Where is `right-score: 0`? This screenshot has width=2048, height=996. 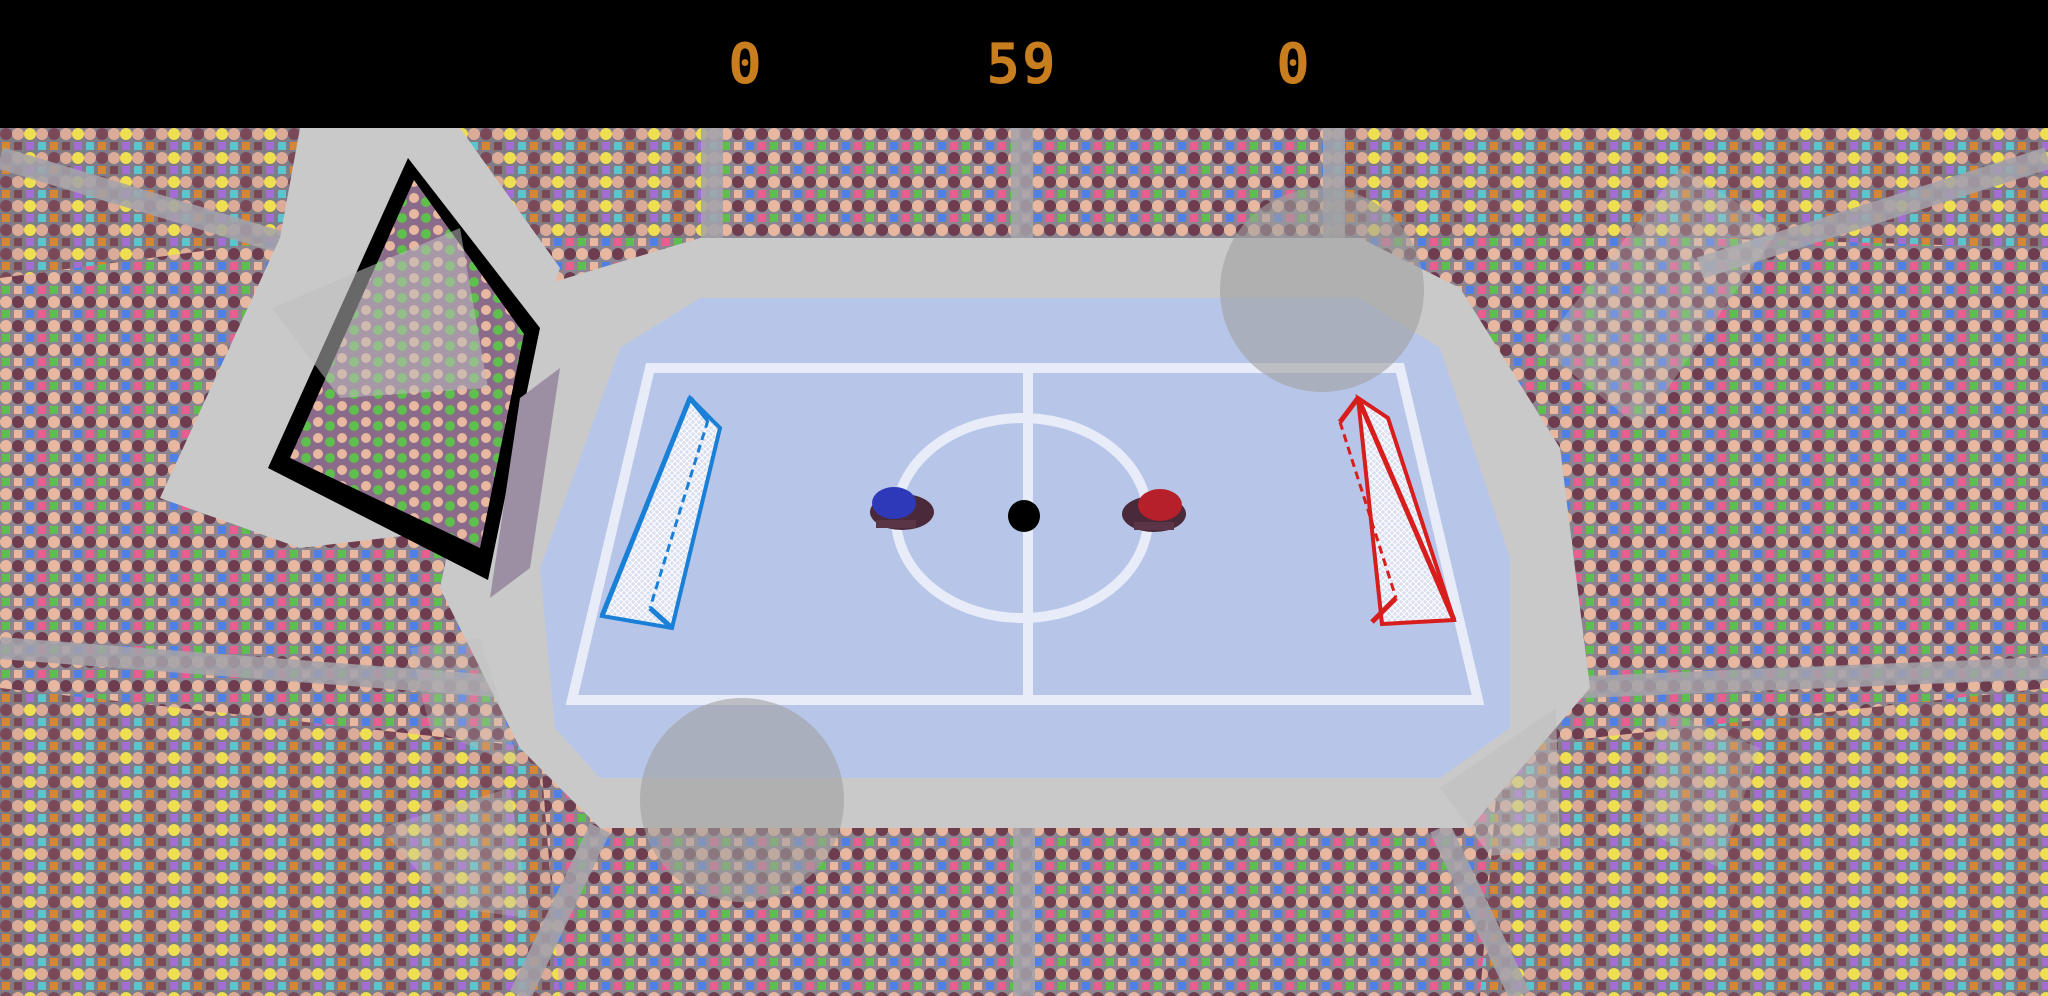
right-score: 0 is located at coordinates (1294, 64).